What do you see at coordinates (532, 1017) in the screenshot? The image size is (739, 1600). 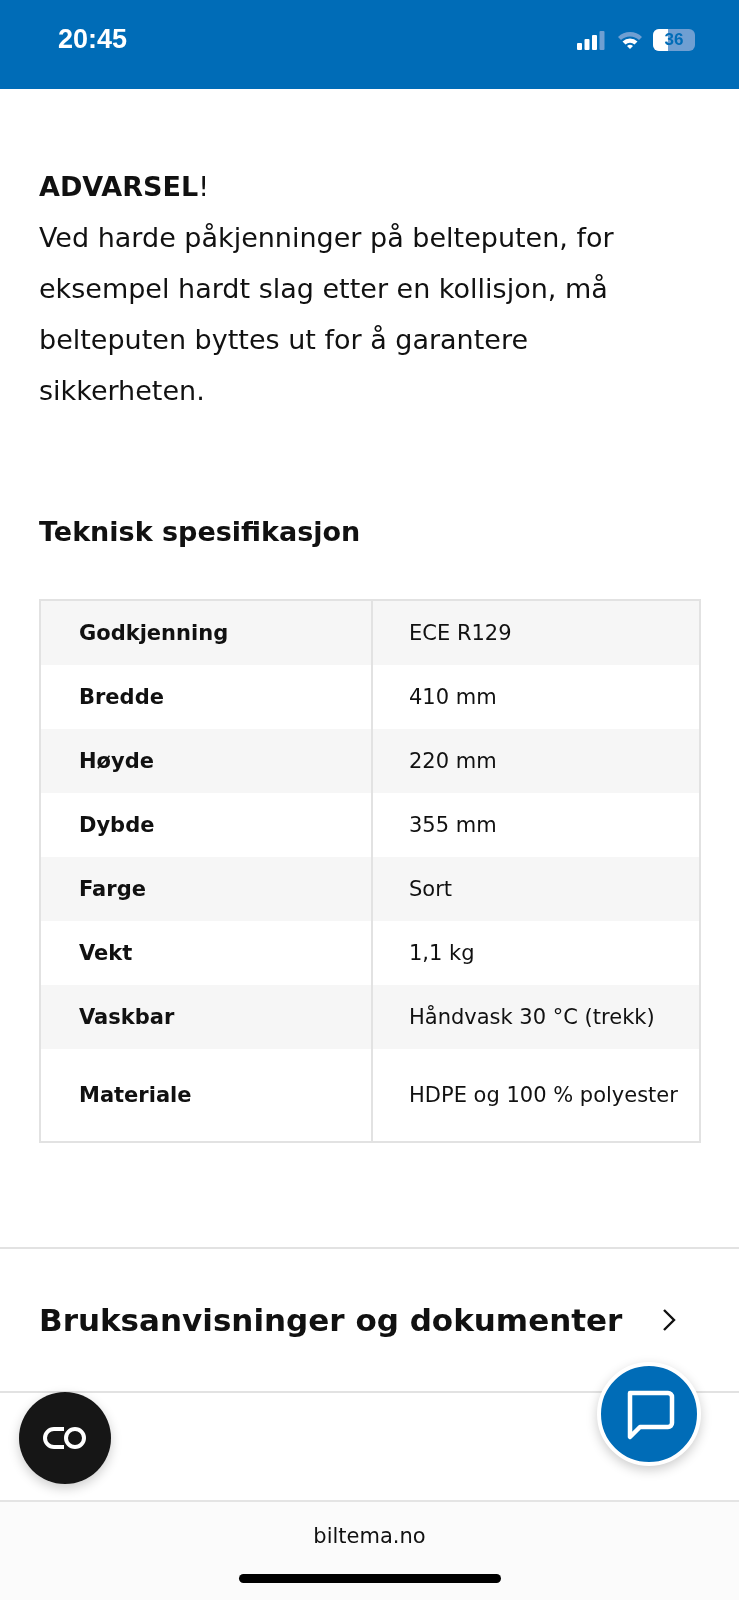 I see `spec-value: Håndvask 30 °C (trekk)` at bounding box center [532, 1017].